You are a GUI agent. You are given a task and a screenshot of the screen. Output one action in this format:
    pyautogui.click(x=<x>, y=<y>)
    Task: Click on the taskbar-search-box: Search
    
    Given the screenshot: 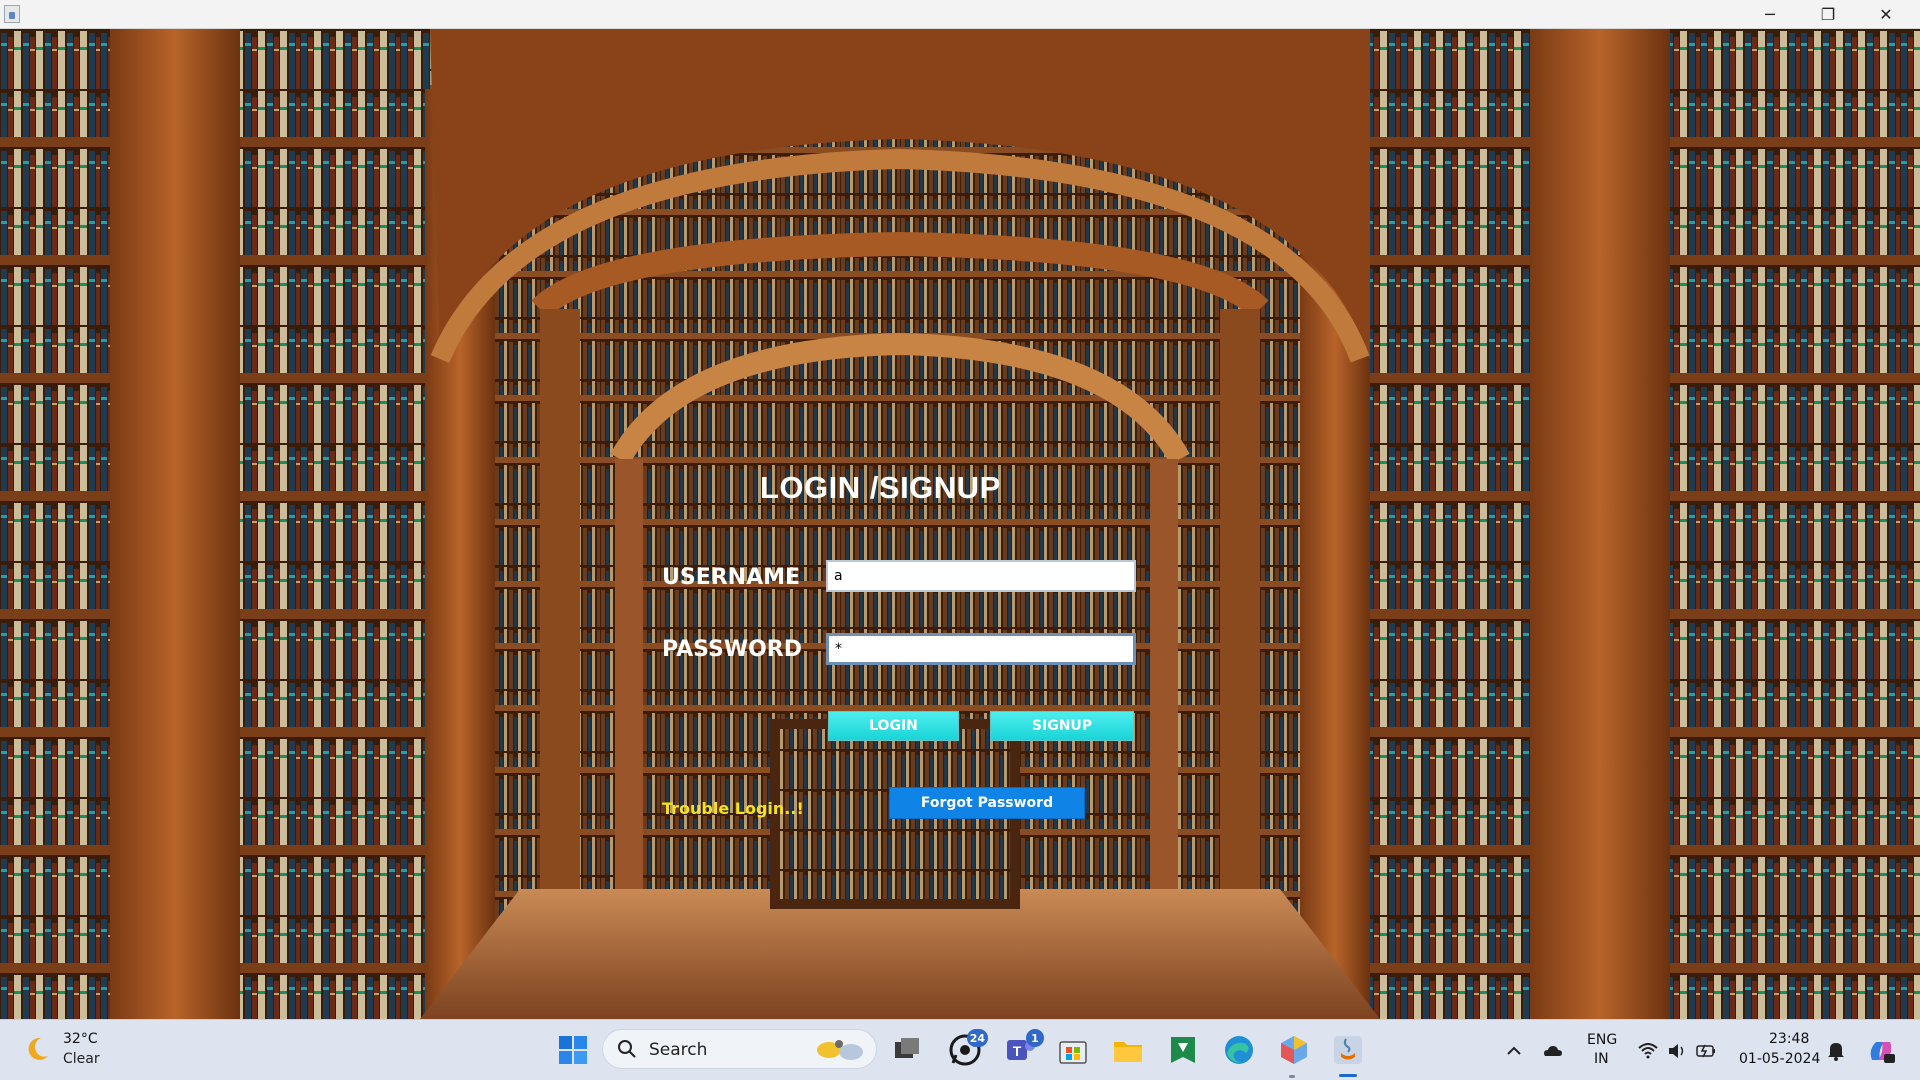 What is the action you would take?
    pyautogui.click(x=739, y=1049)
    